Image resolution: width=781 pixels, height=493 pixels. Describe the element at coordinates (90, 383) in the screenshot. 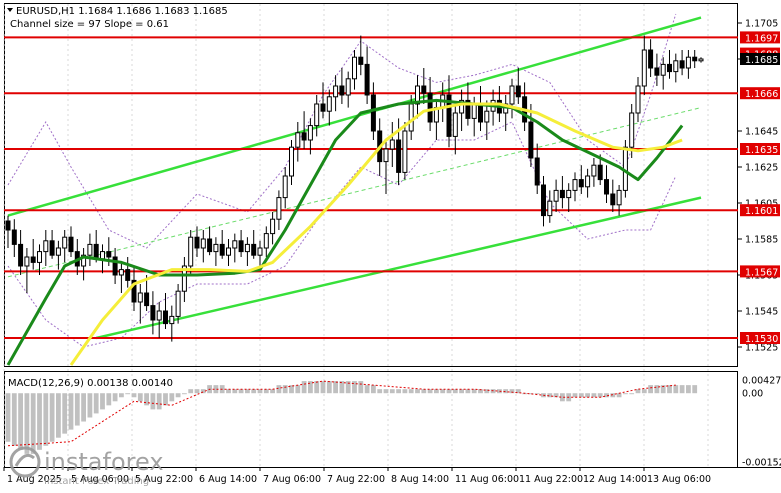

I see `macd-title: MACD(12,26,9) 0.00138 0.00140` at that location.